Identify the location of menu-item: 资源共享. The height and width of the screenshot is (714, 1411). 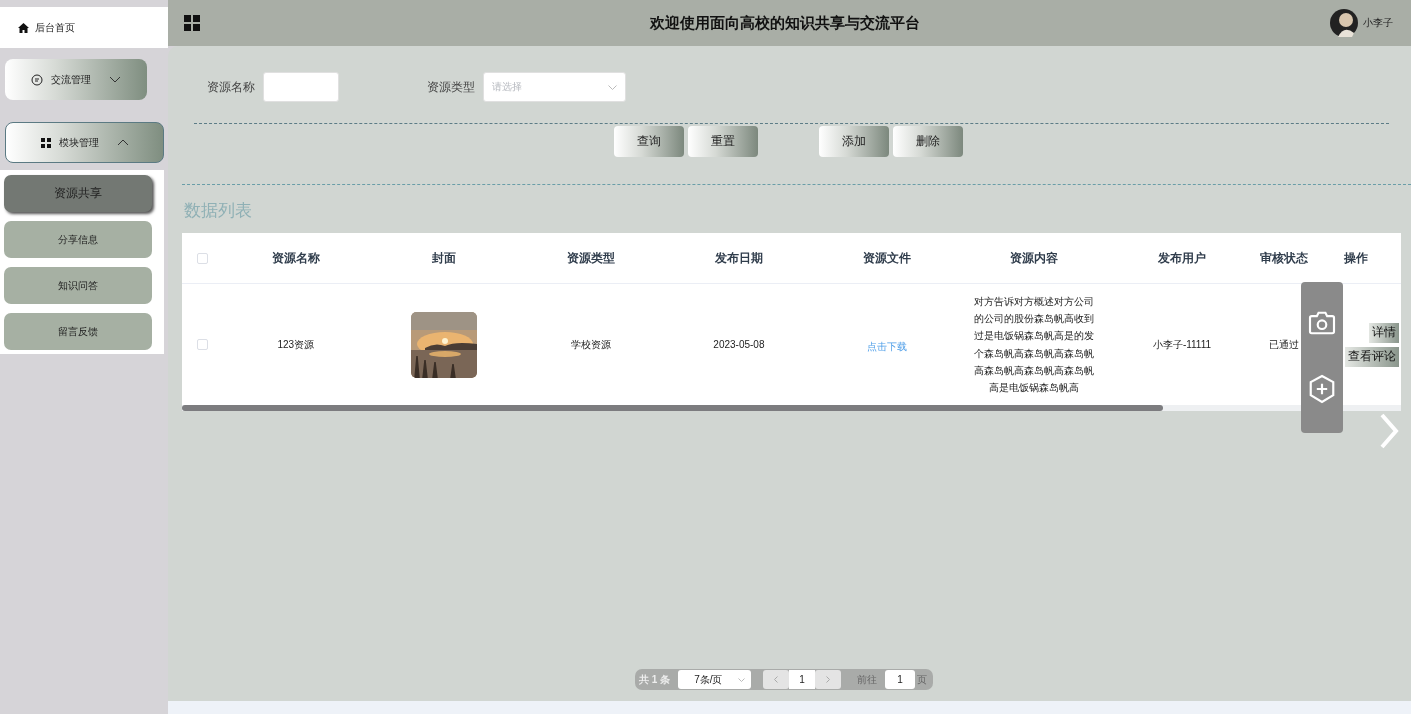
(78, 193).